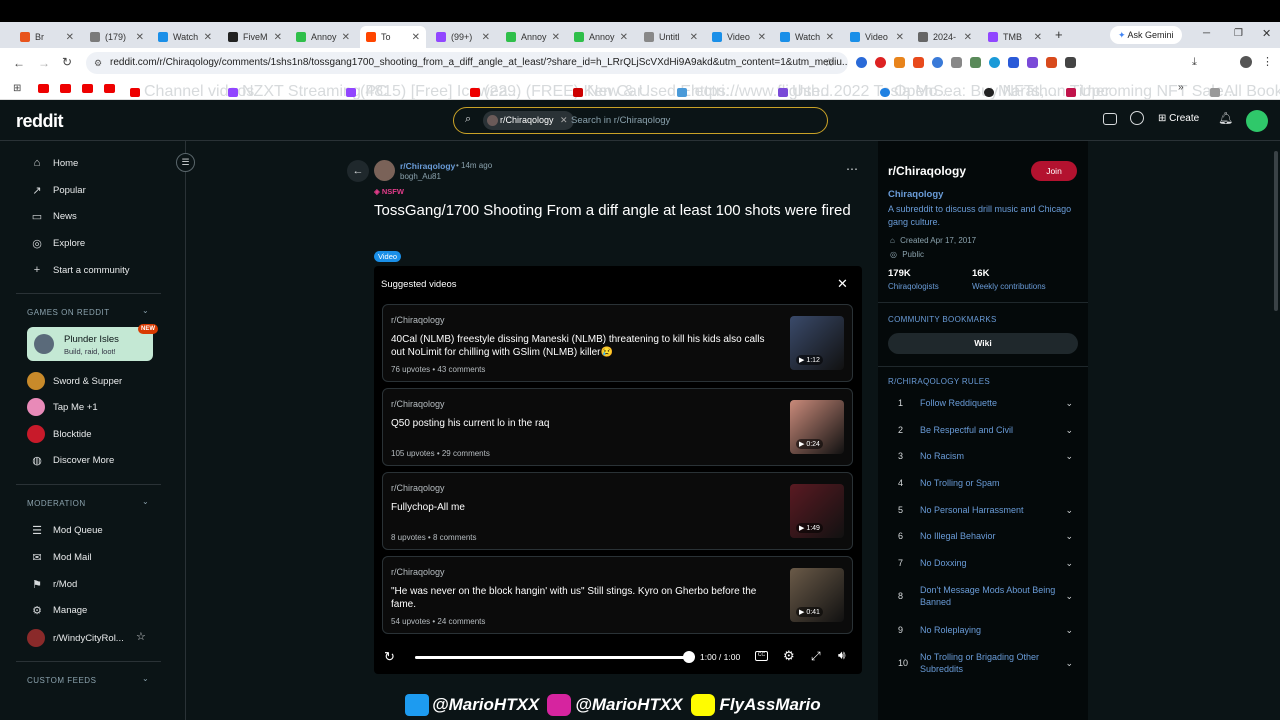  What do you see at coordinates (852, 169) in the screenshot?
I see `post-options-icon: ⋯` at bounding box center [852, 169].